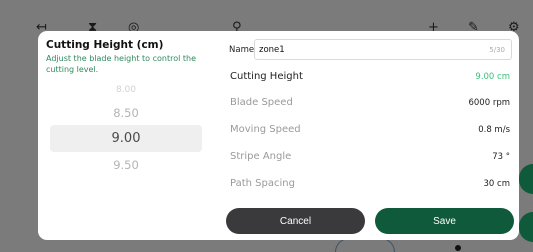  What do you see at coordinates (497, 49) in the screenshot?
I see `name-char-count: 5/30` at bounding box center [497, 49].